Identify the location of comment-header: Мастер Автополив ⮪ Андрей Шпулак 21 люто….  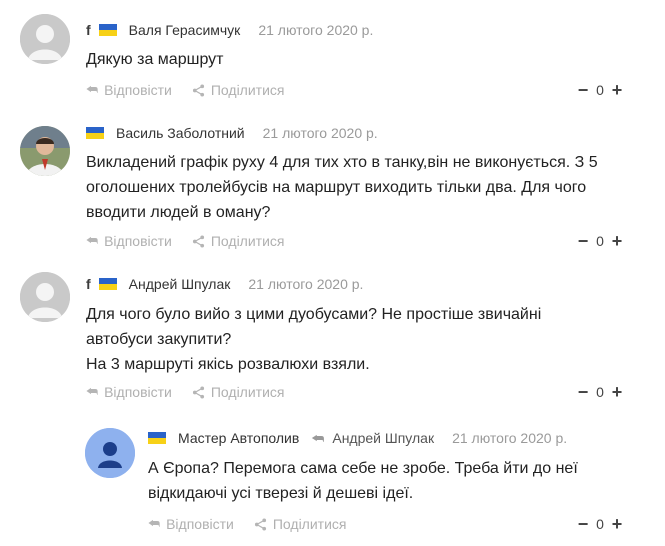
(357, 438).